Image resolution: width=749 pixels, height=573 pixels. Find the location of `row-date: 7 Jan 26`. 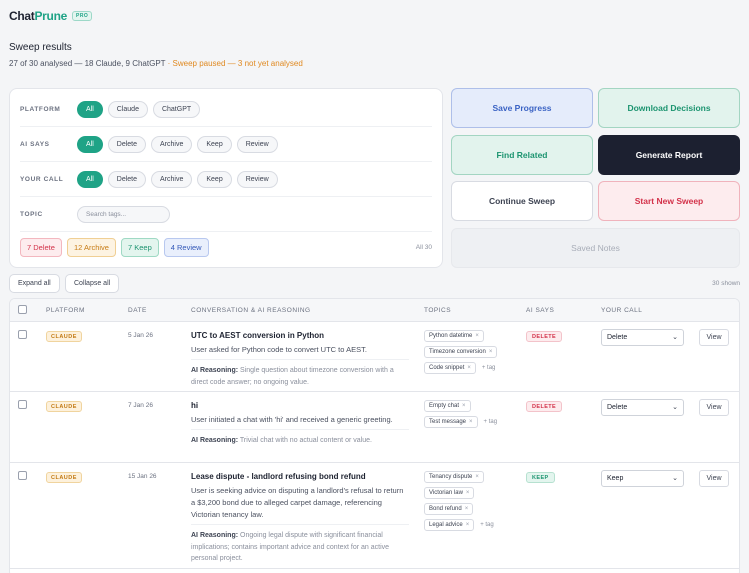

row-date: 7 Jan 26 is located at coordinates (140, 405).